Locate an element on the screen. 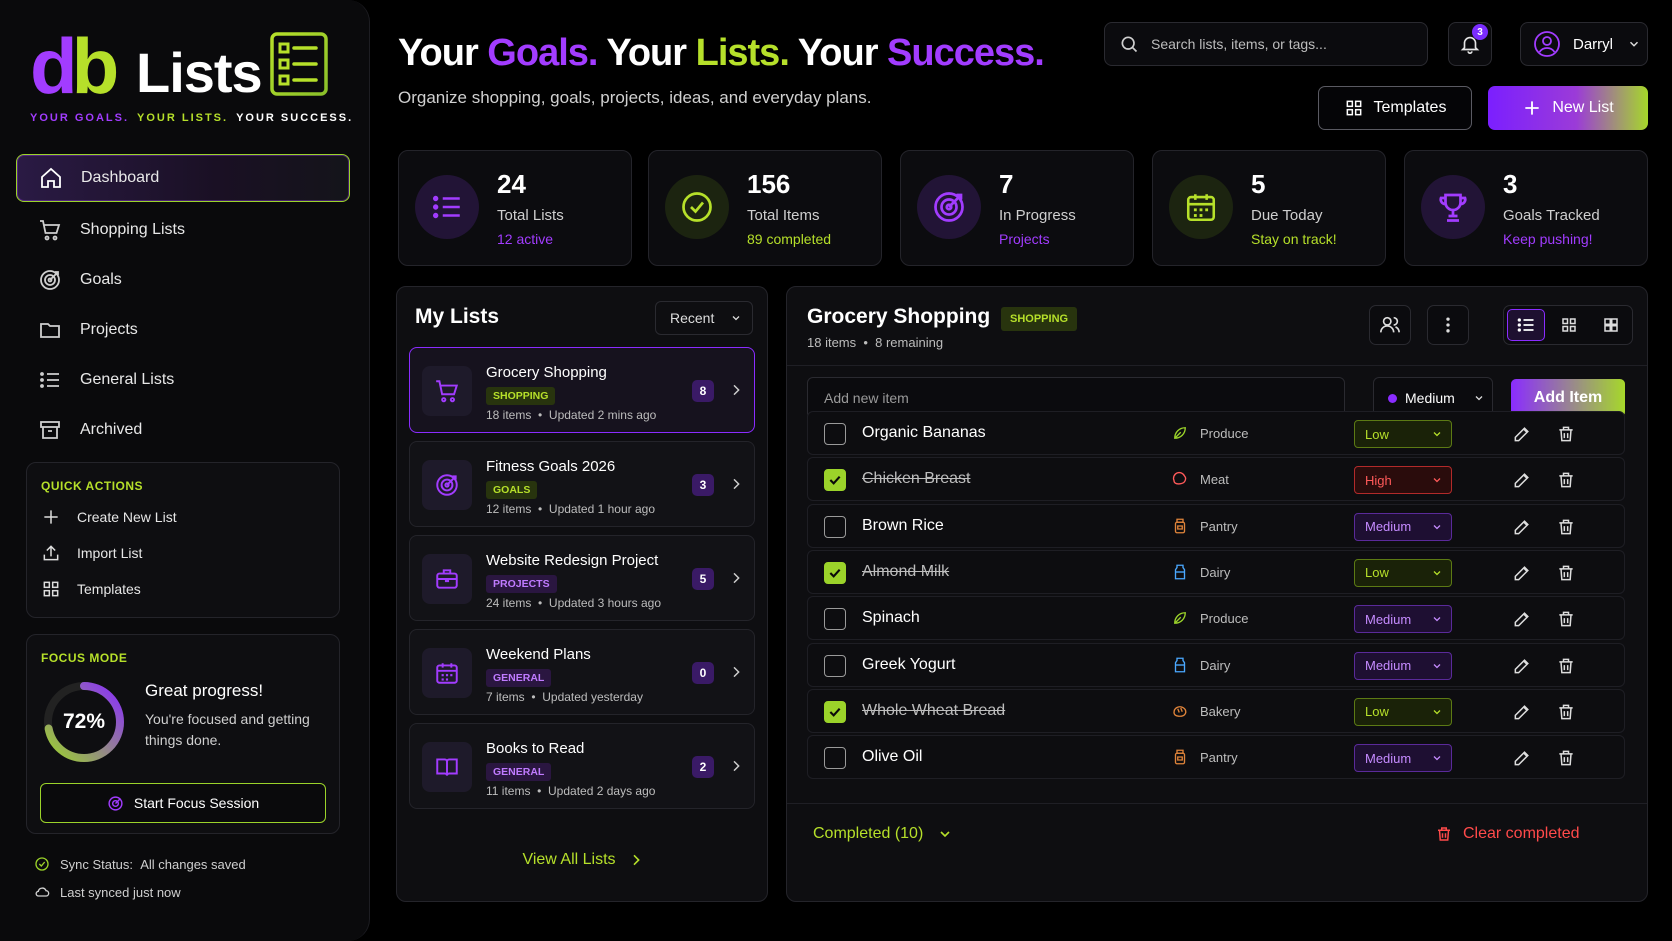 The height and width of the screenshot is (941, 1672). grid-icon is located at coordinates (1569, 325).